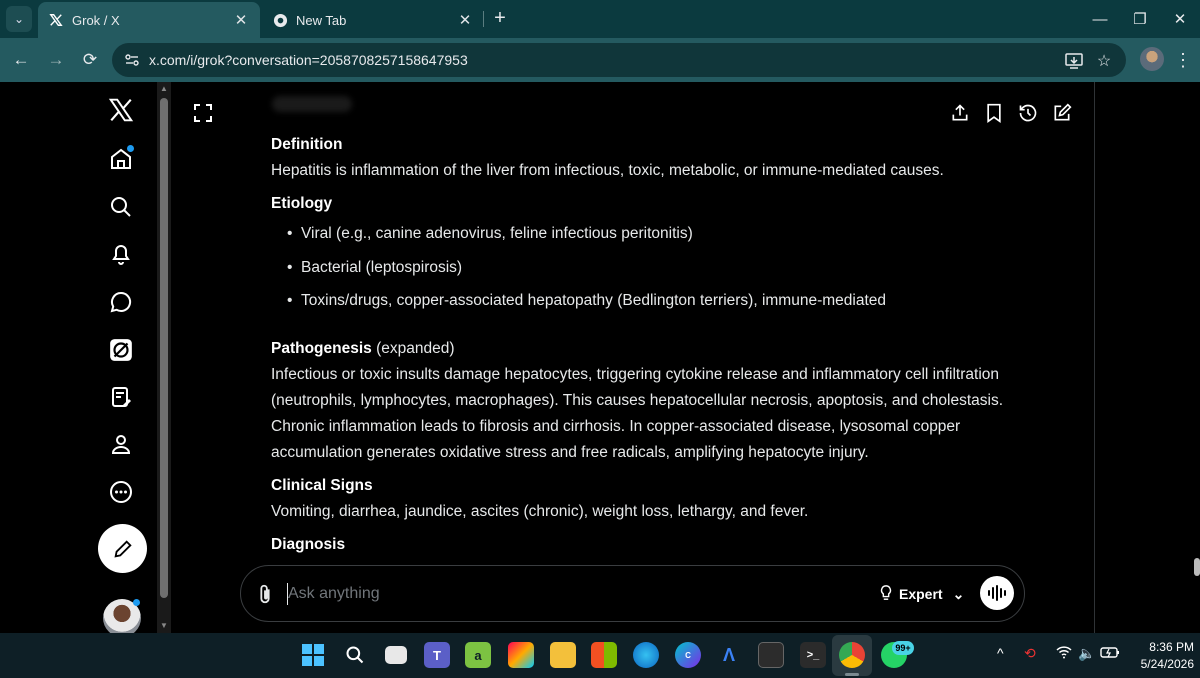 The image size is (1200, 678). I want to click on tab-title: New Tab, so click(321, 20).